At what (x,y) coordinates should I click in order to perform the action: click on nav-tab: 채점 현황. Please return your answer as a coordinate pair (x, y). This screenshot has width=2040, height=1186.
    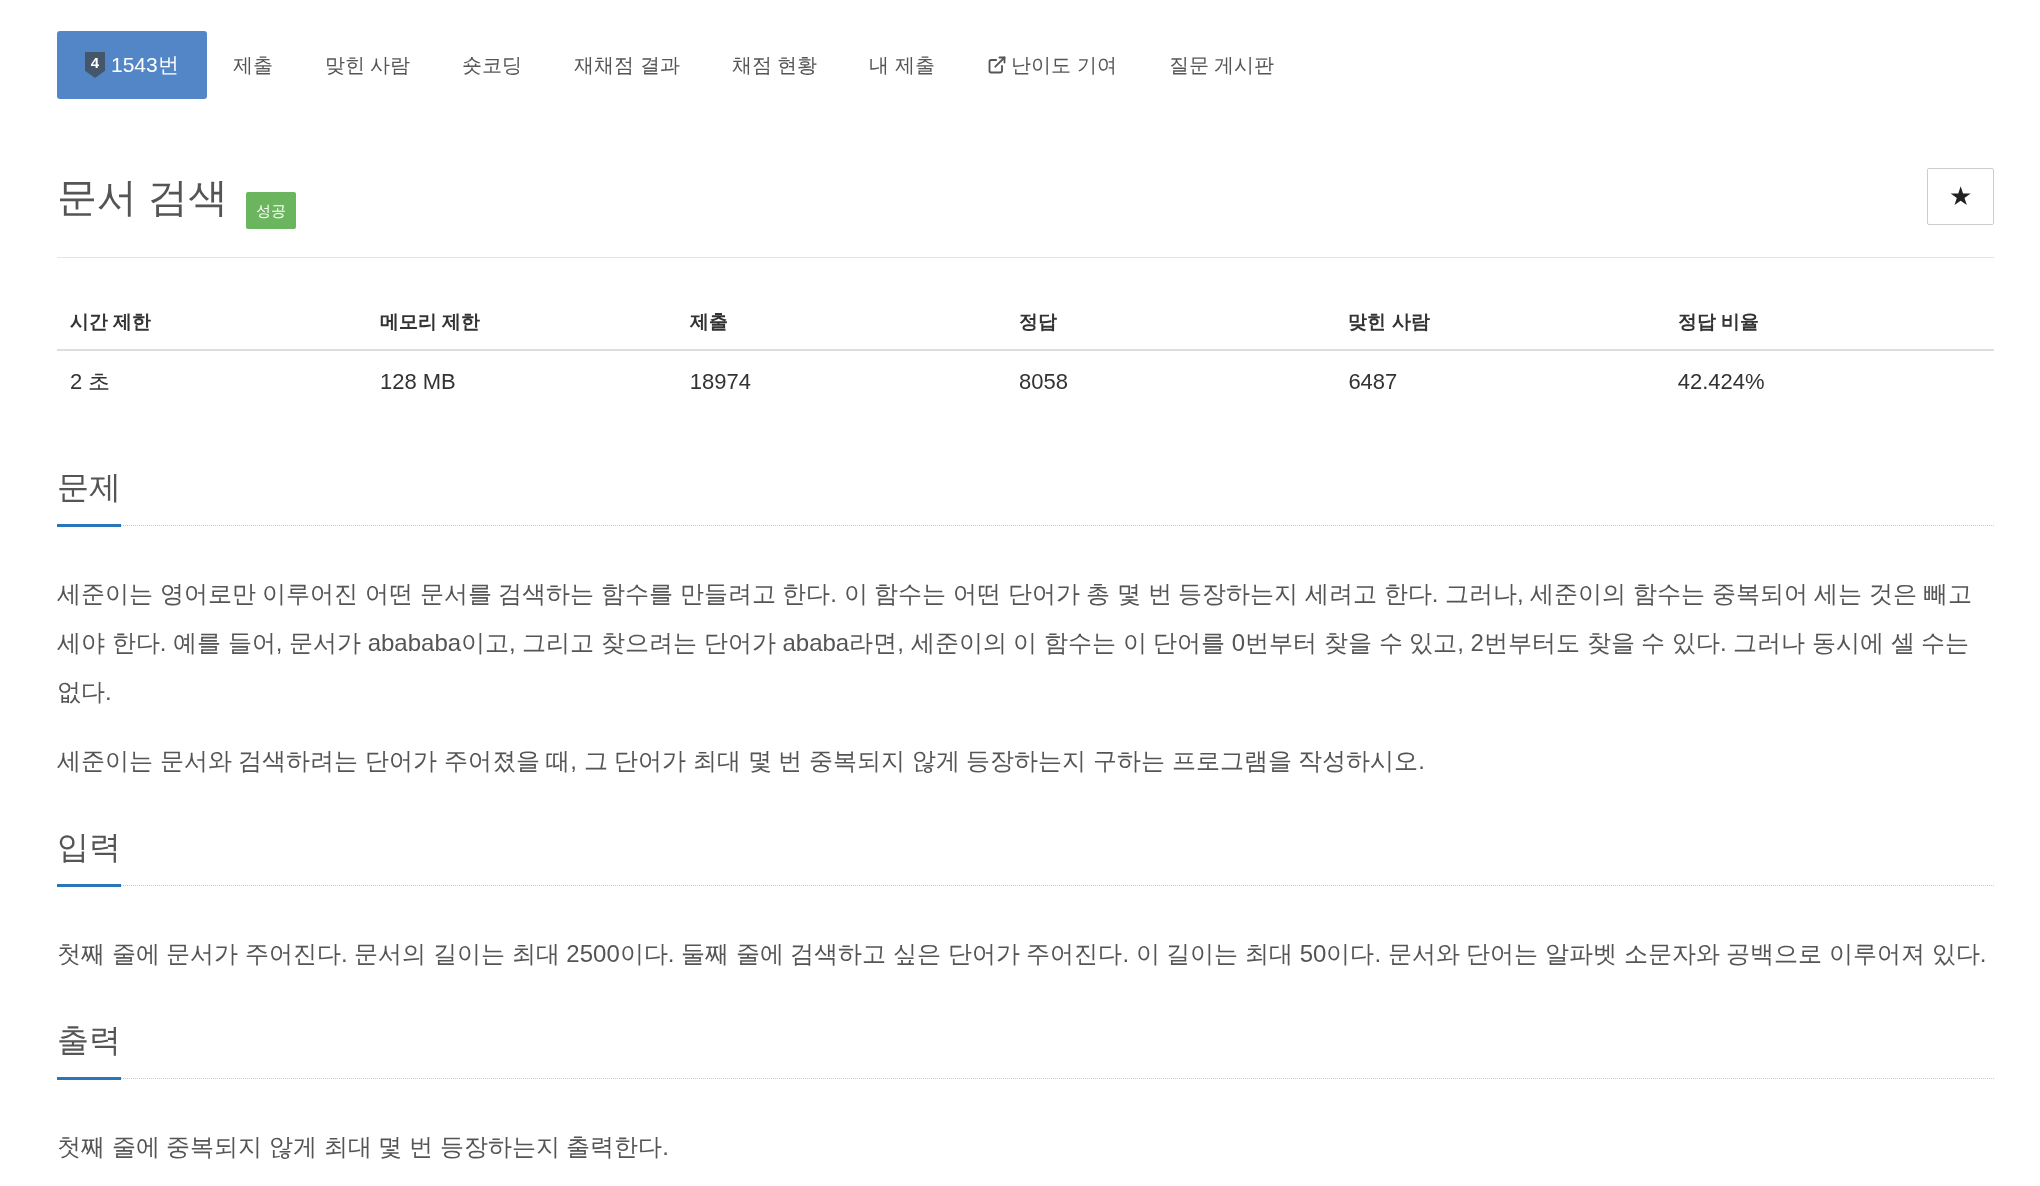
    Looking at the image, I should click on (774, 65).